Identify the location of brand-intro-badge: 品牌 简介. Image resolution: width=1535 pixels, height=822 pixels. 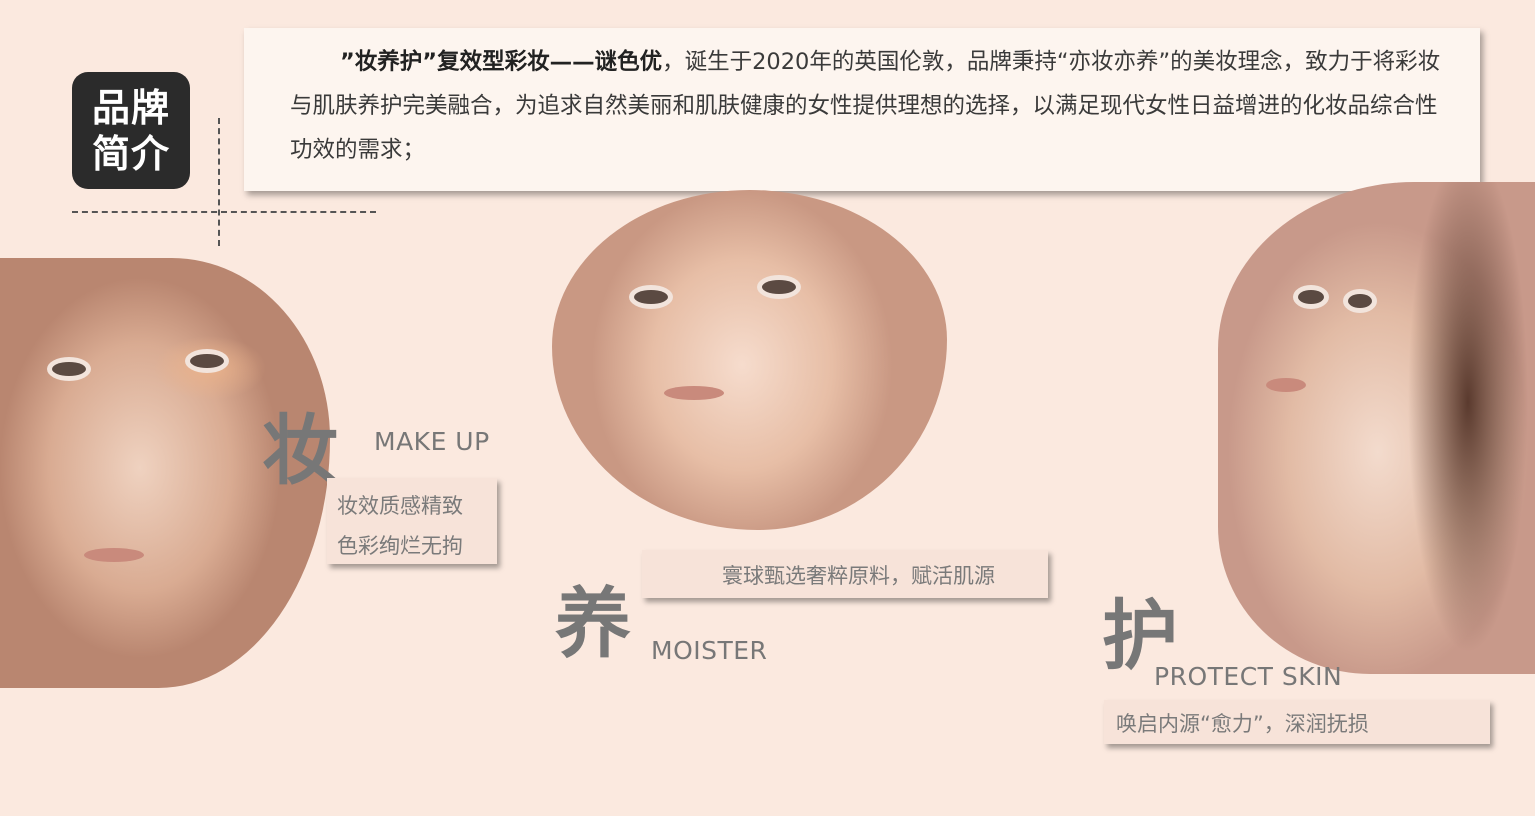
(131, 130).